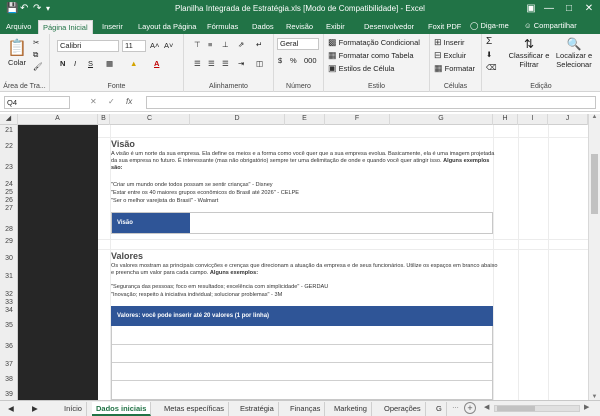  What do you see at coordinates (38, 67) in the screenshot?
I see `format-painter-icon: 🖌` at bounding box center [38, 67].